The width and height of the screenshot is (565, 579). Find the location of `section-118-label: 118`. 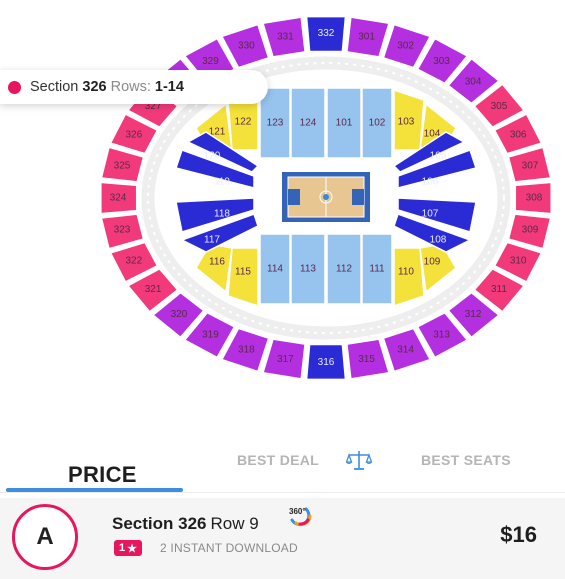

section-118-label: 118 is located at coordinates (222, 214).